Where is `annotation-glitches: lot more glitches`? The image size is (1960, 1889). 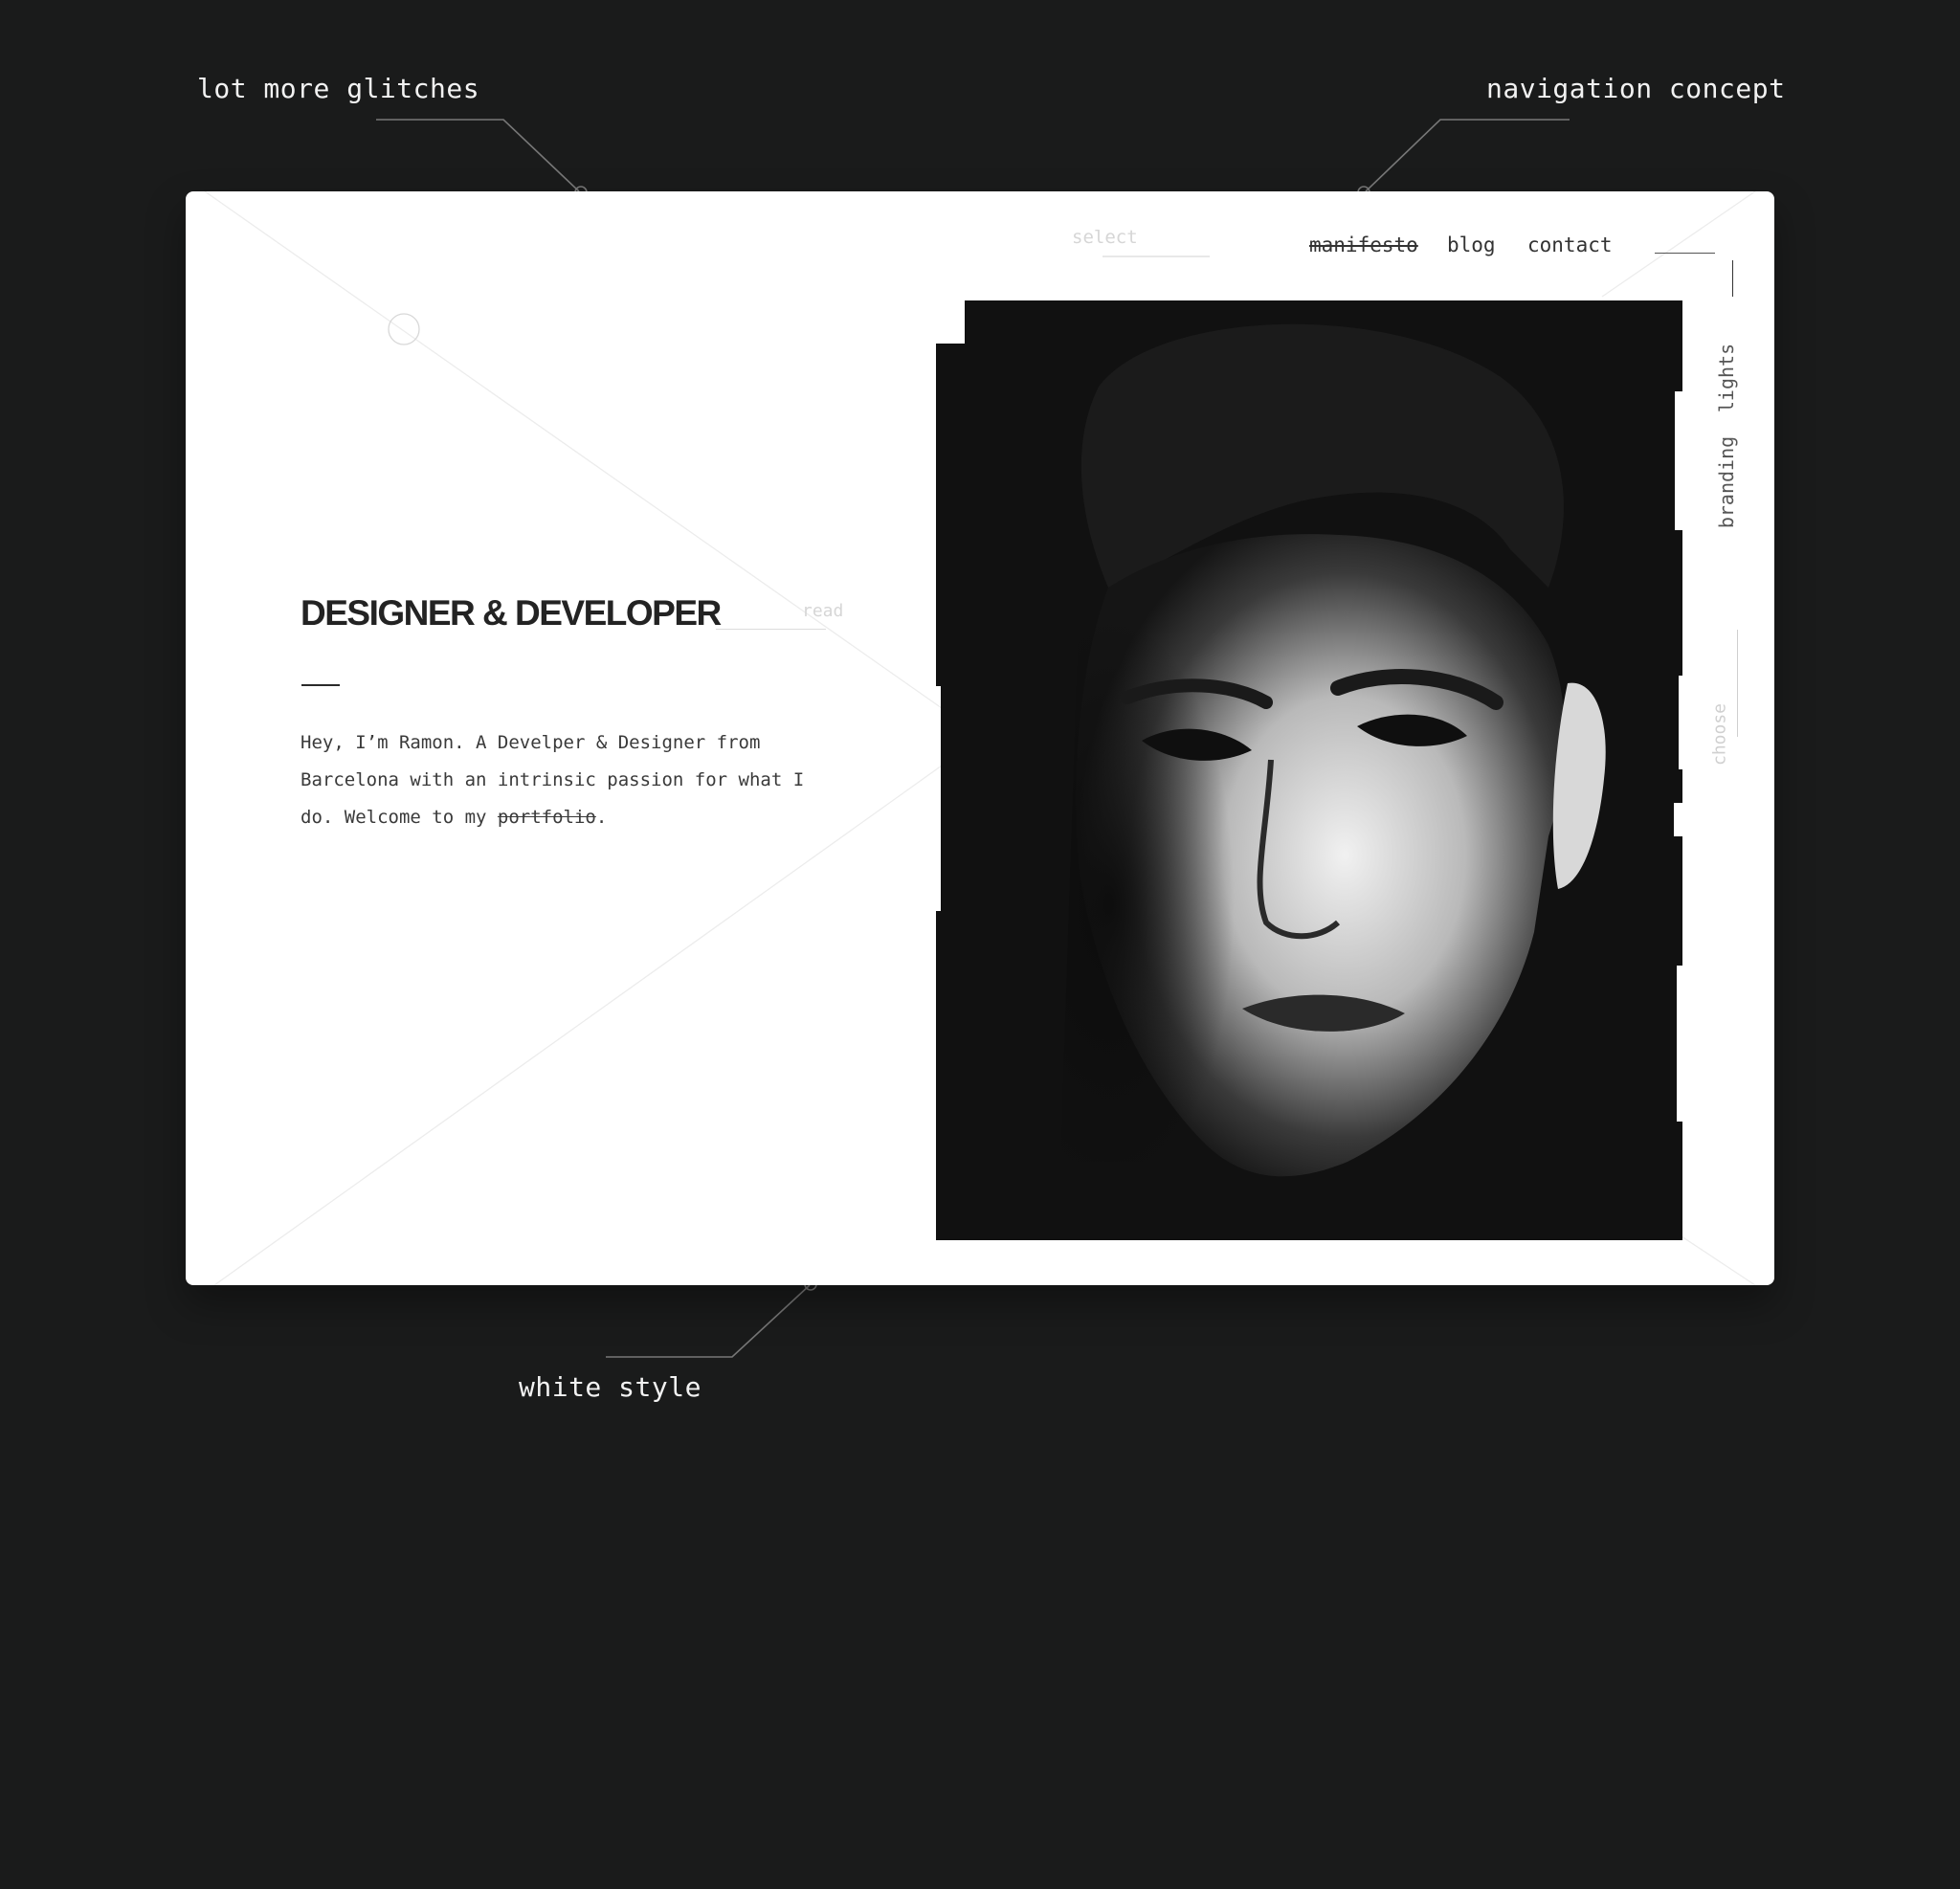 annotation-glitches: lot more glitches is located at coordinates (339, 88).